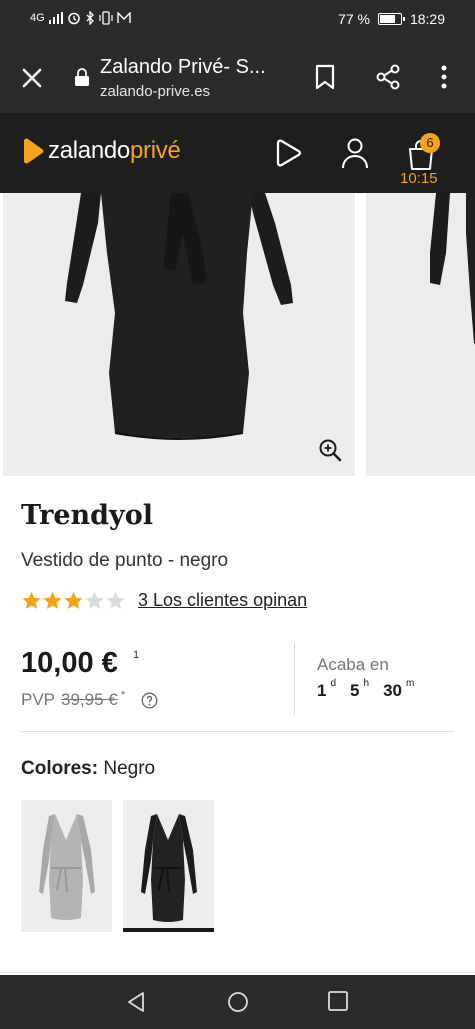  Describe the element at coordinates (338, 1001) in the screenshot. I see `recent-apps-icon` at that location.